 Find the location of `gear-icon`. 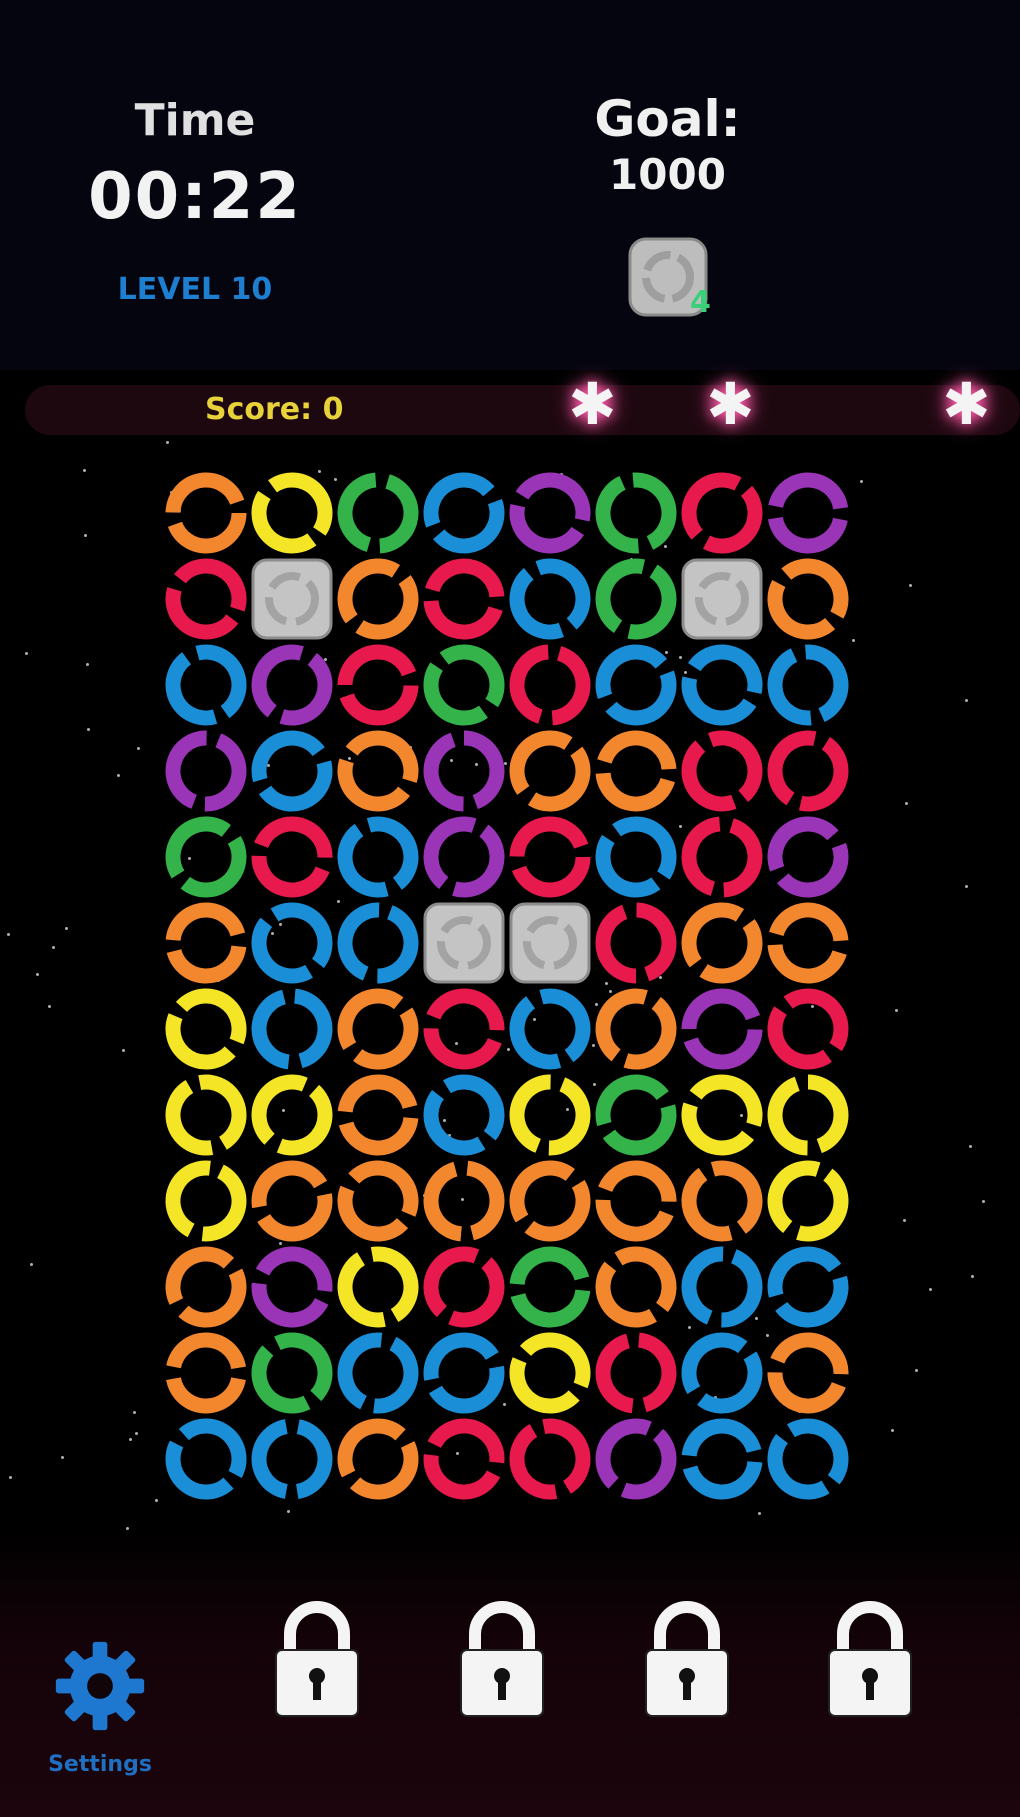

gear-icon is located at coordinates (100, 1686).